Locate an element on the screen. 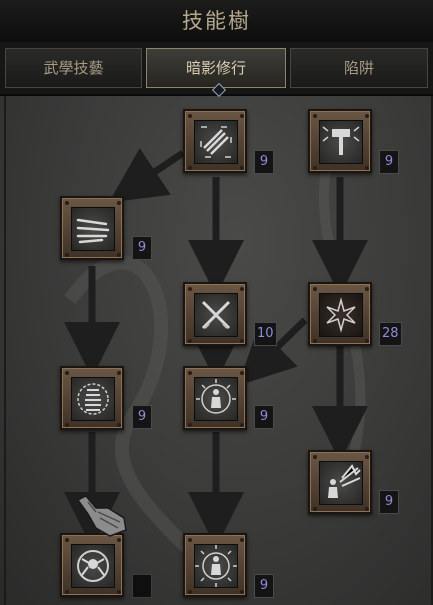 This screenshot has width=433, height=605. tab-martial-arts: 武學技藝 is located at coordinates (73, 68).